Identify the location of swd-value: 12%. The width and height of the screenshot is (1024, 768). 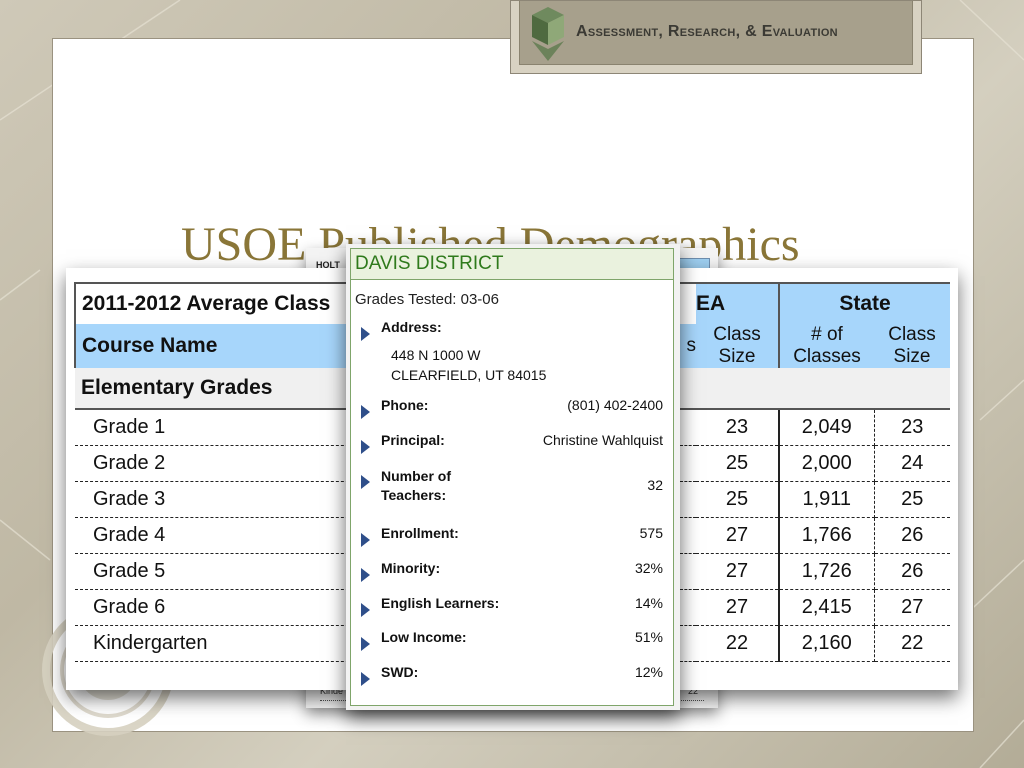
(648, 672).